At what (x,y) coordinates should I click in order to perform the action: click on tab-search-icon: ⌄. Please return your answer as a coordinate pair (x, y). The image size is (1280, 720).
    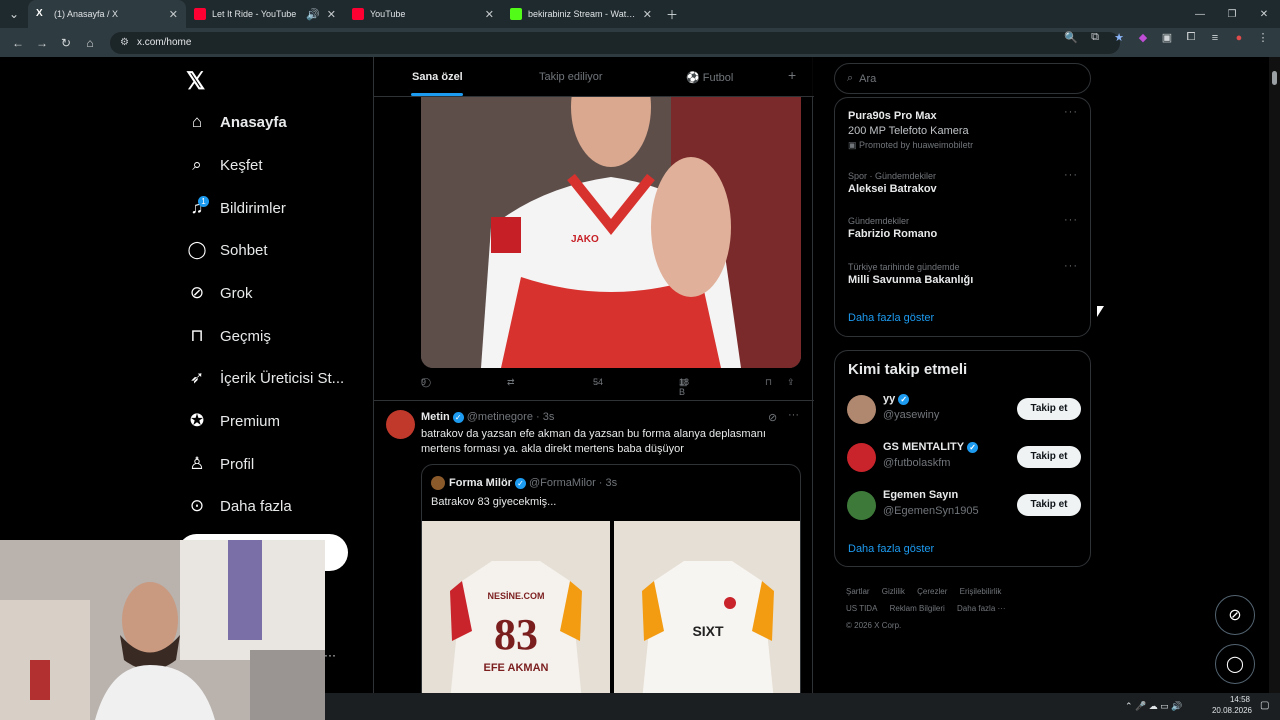
    Looking at the image, I should click on (14, 14).